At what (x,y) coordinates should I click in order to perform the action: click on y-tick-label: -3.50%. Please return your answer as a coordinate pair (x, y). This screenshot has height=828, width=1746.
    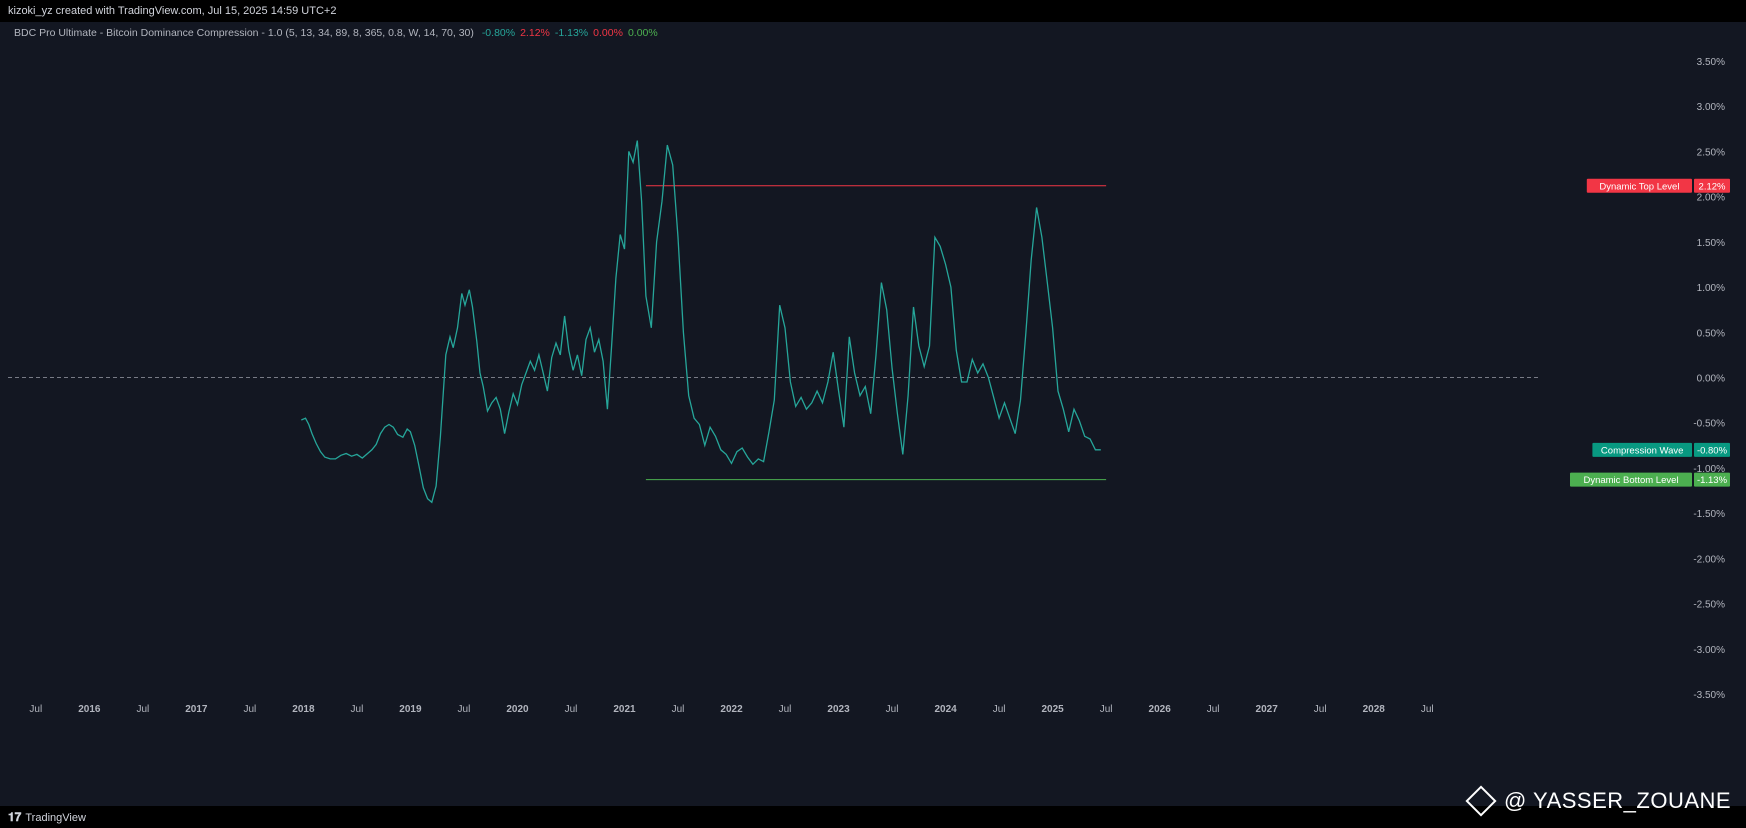
    Looking at the image, I should click on (1709, 695).